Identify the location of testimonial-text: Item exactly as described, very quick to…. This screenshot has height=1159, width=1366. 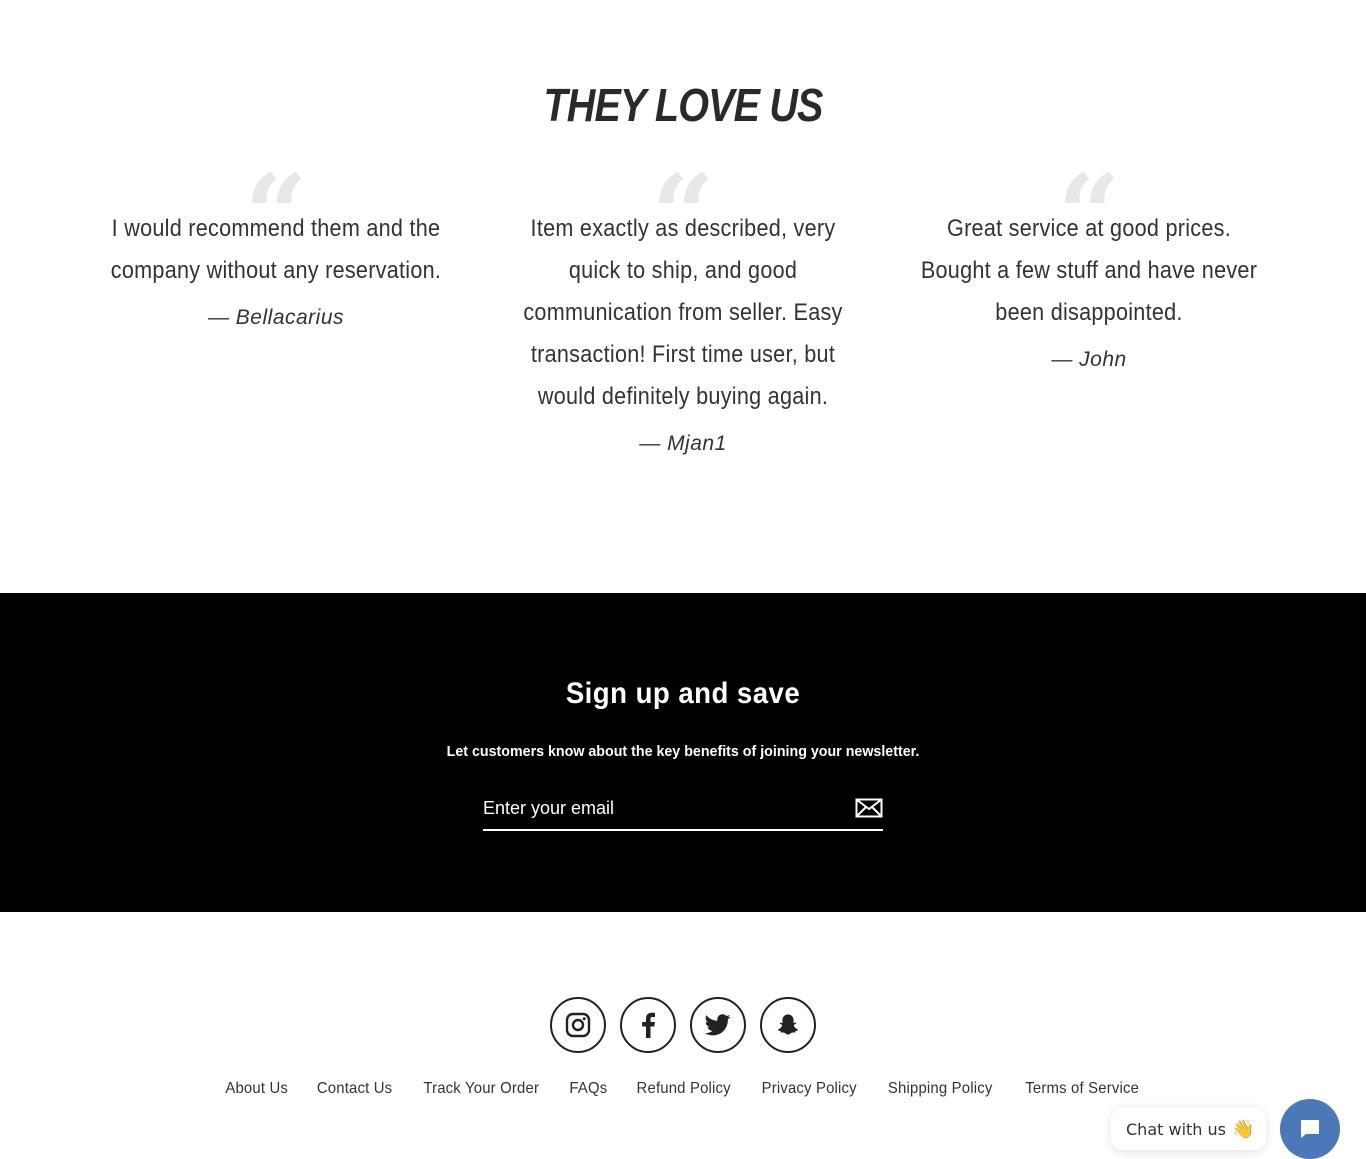
(683, 312).